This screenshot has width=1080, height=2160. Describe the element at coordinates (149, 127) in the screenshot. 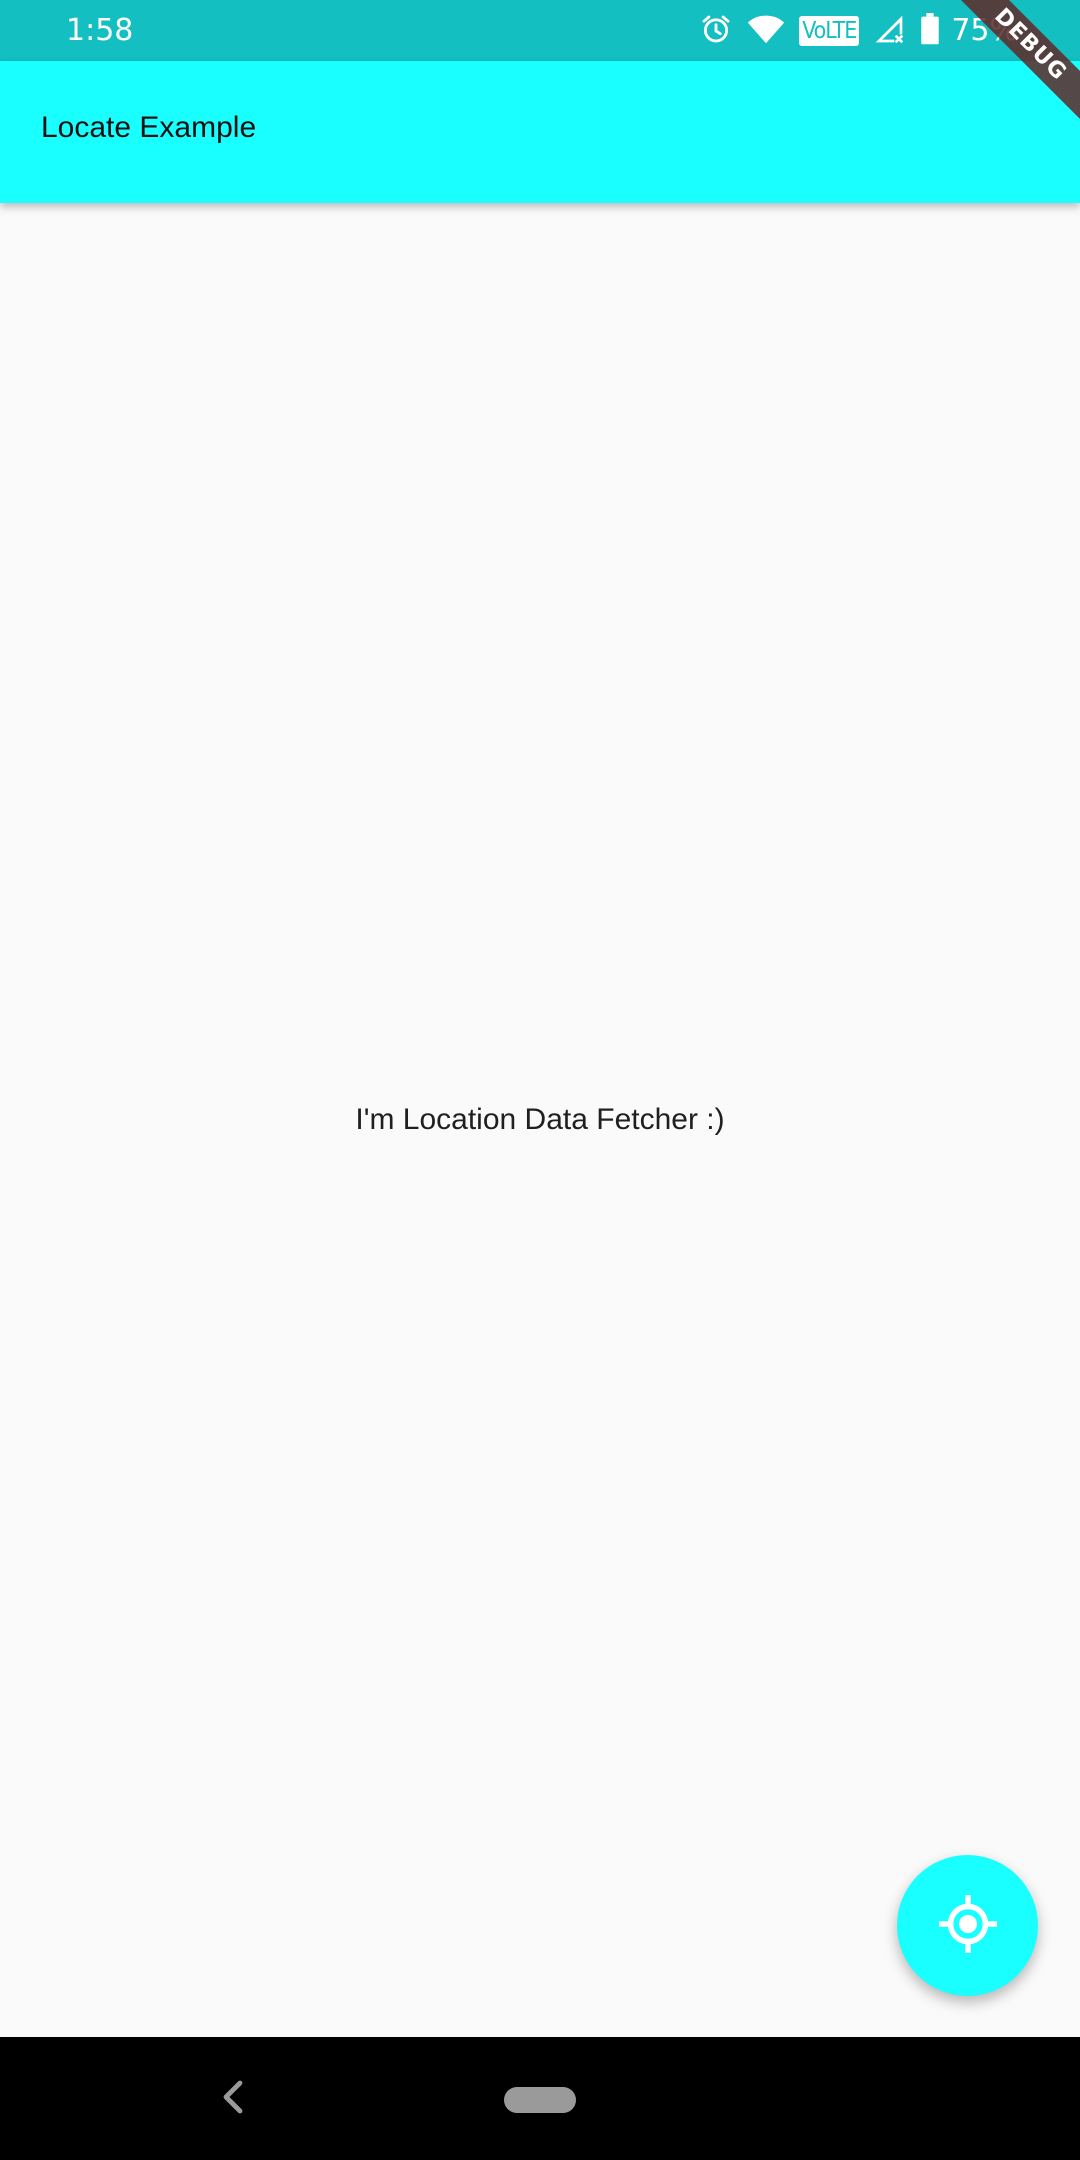

I see `page-title: Locate Example` at that location.